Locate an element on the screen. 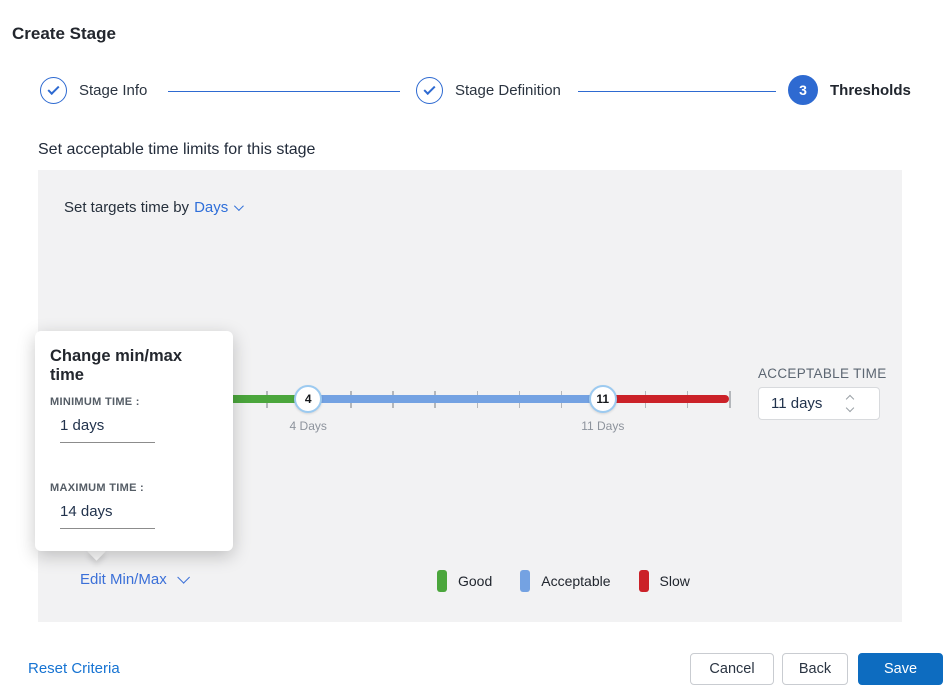 This screenshot has width=943, height=699. acceptable-time-field is located at coordinates (819, 403).